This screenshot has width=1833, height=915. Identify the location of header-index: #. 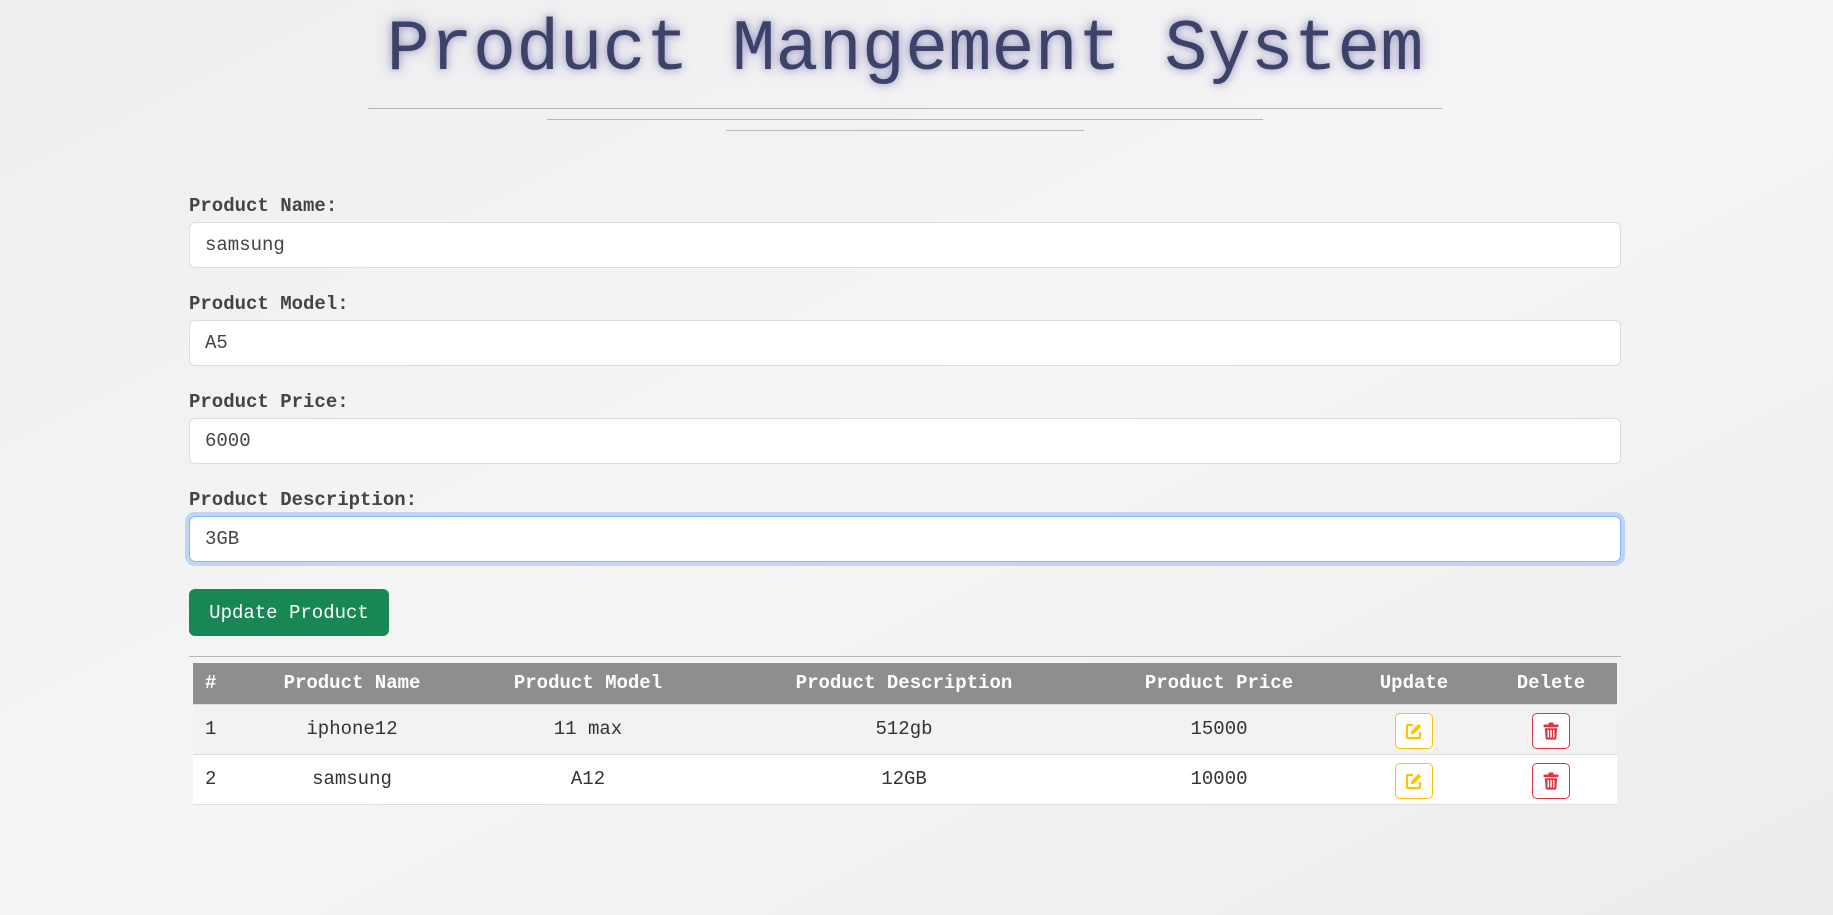
(211, 683).